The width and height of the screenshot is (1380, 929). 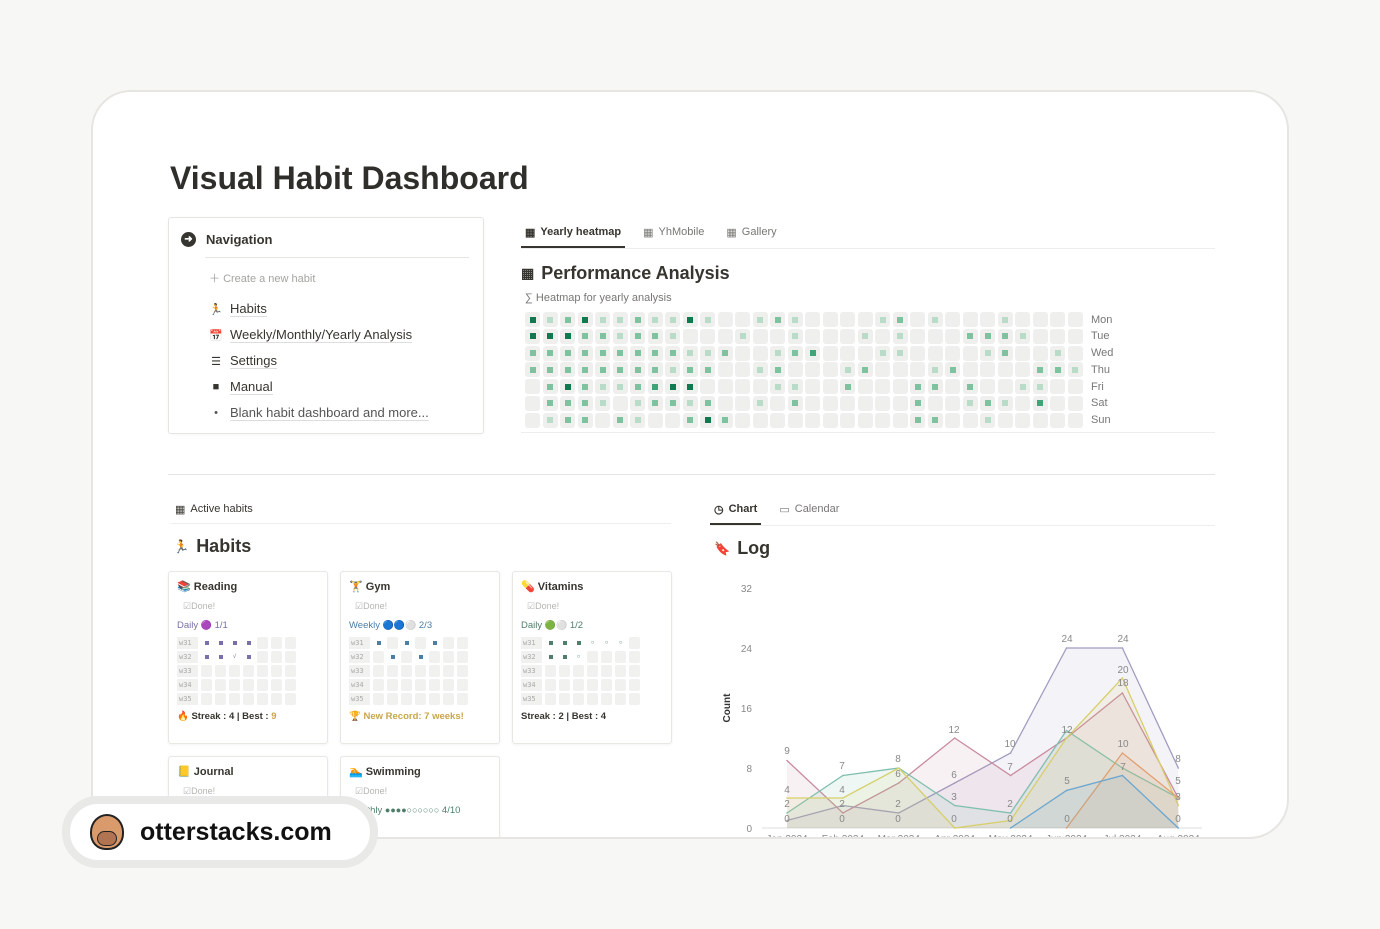 I want to click on x-tick-label: Jun 2024, so click(x=1067, y=836).